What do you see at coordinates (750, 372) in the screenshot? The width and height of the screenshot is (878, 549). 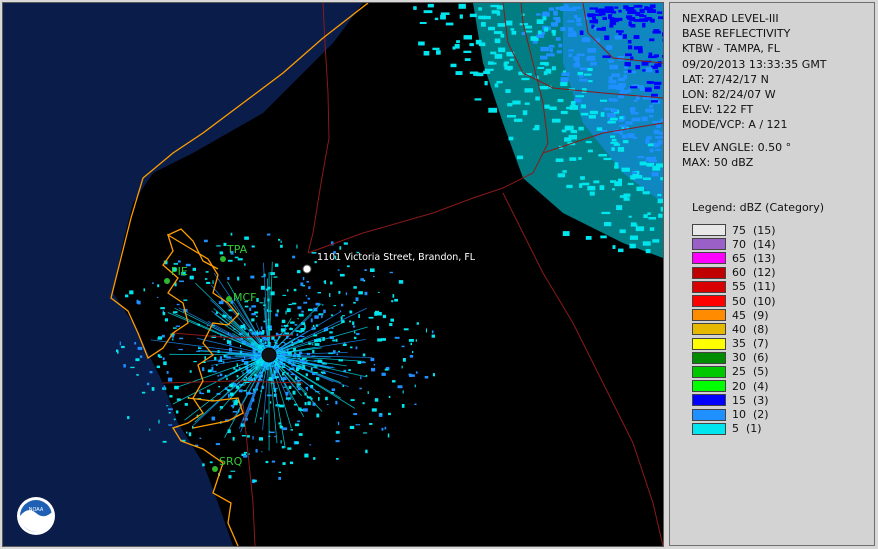 I see `legend-label: 25 (5)` at bounding box center [750, 372].